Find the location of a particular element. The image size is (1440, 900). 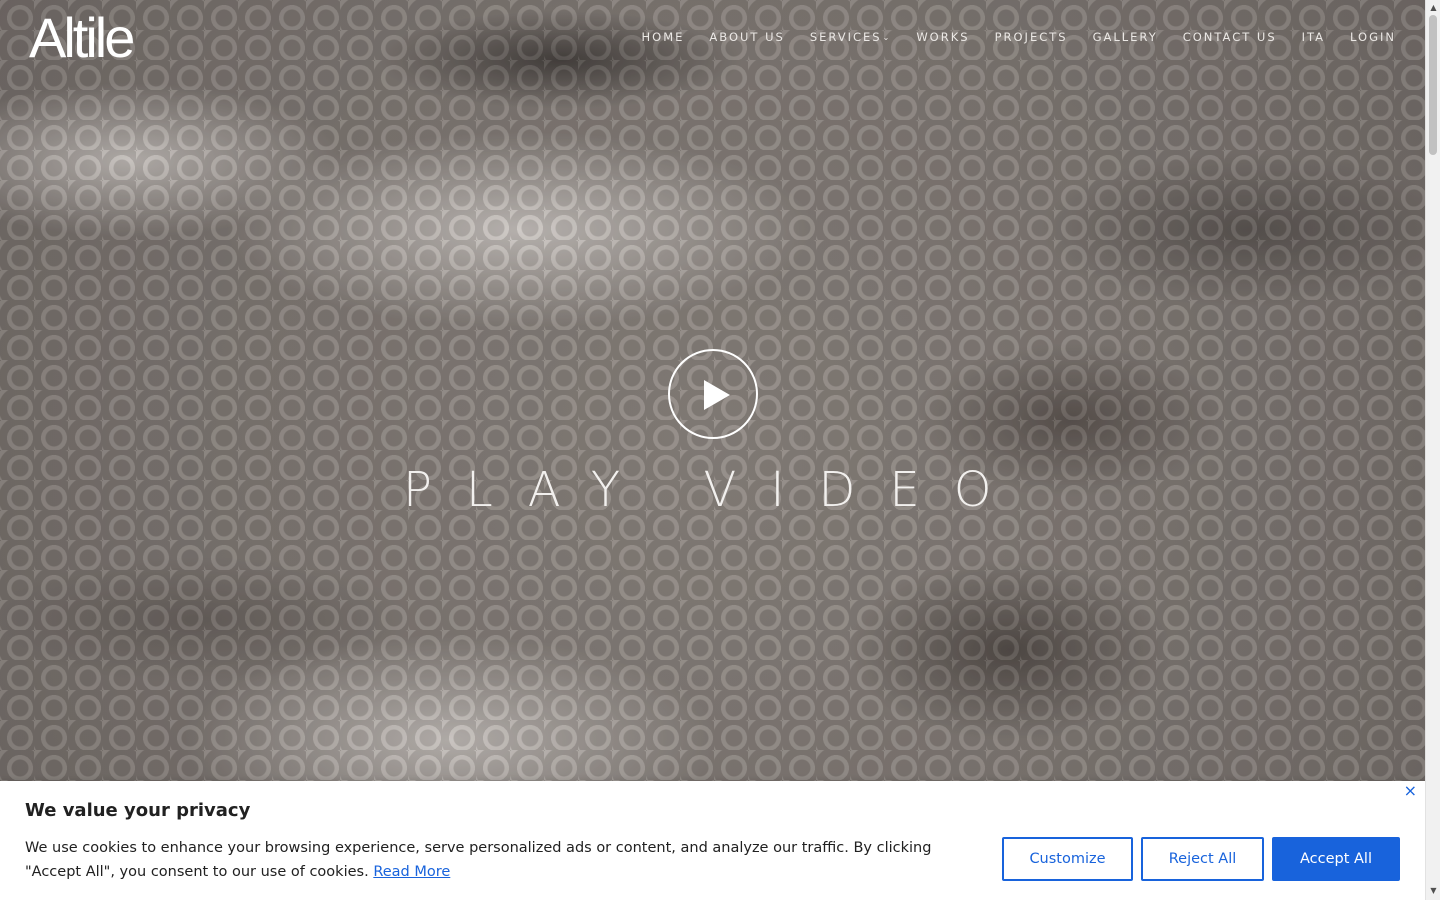

scrollbar-thumb is located at coordinates (1433, 85).